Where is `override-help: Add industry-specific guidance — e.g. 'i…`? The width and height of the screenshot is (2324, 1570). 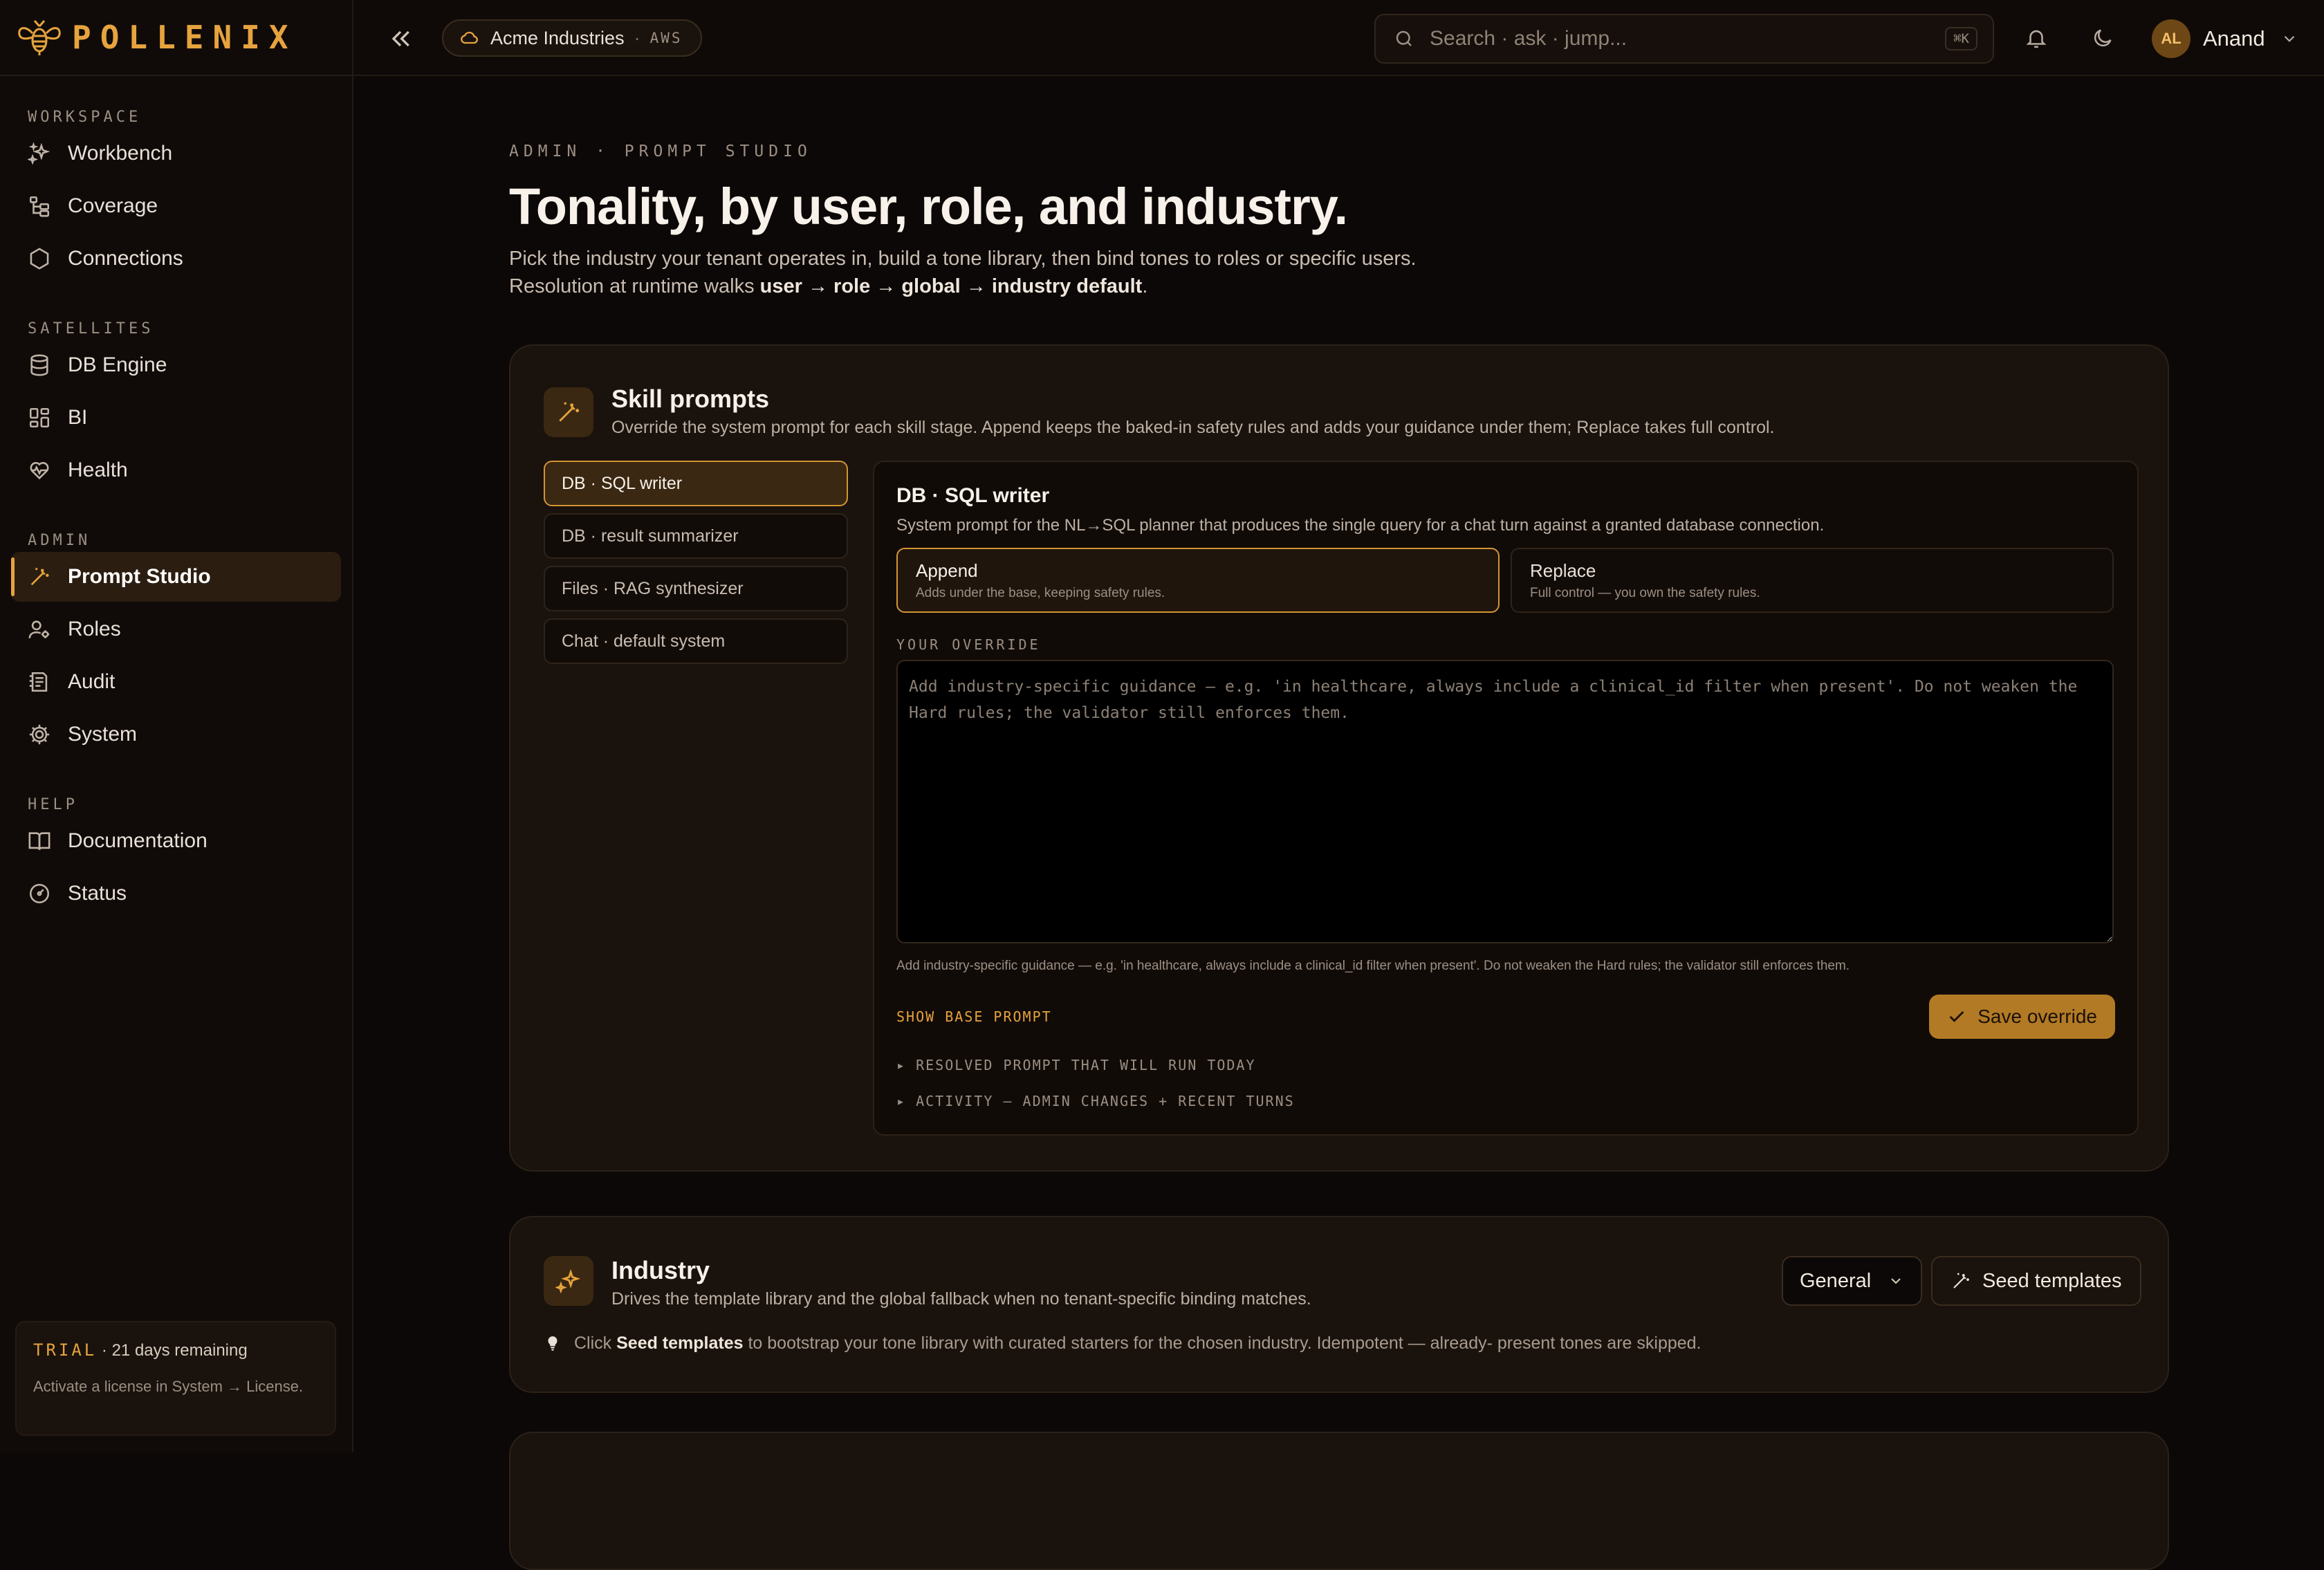 override-help: Add industry-specific guidance — e.g. 'i… is located at coordinates (1373, 966).